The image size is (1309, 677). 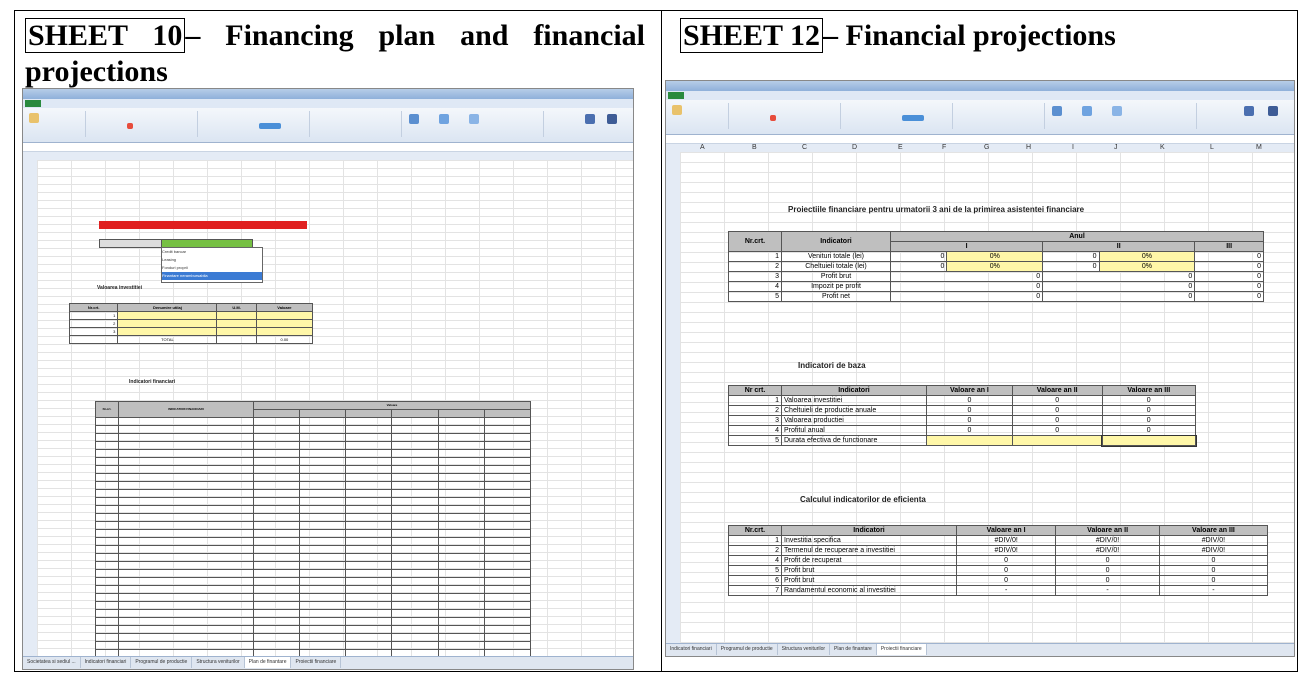 I want to click on dropdown-option-selected: Finantare nerambursabila, so click(x=212, y=276).